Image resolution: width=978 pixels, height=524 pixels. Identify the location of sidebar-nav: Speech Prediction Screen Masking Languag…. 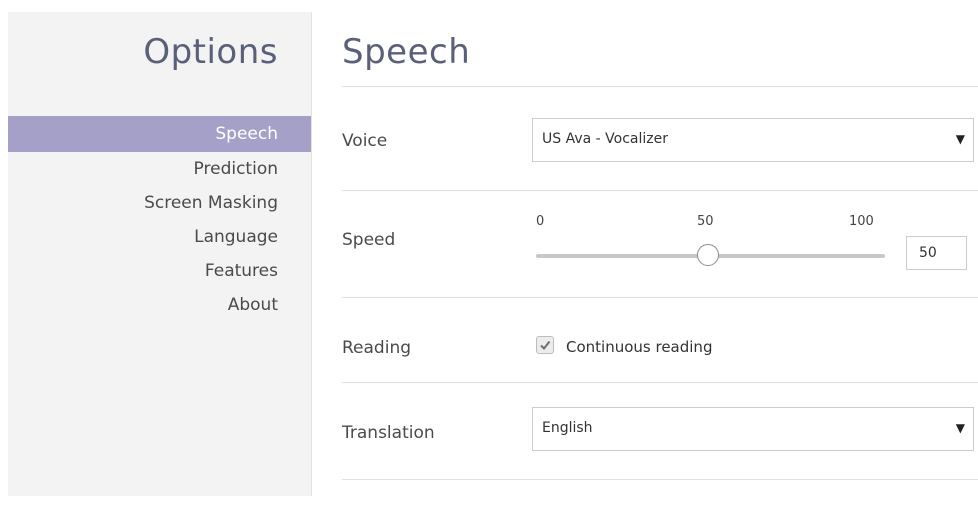
(159, 219).